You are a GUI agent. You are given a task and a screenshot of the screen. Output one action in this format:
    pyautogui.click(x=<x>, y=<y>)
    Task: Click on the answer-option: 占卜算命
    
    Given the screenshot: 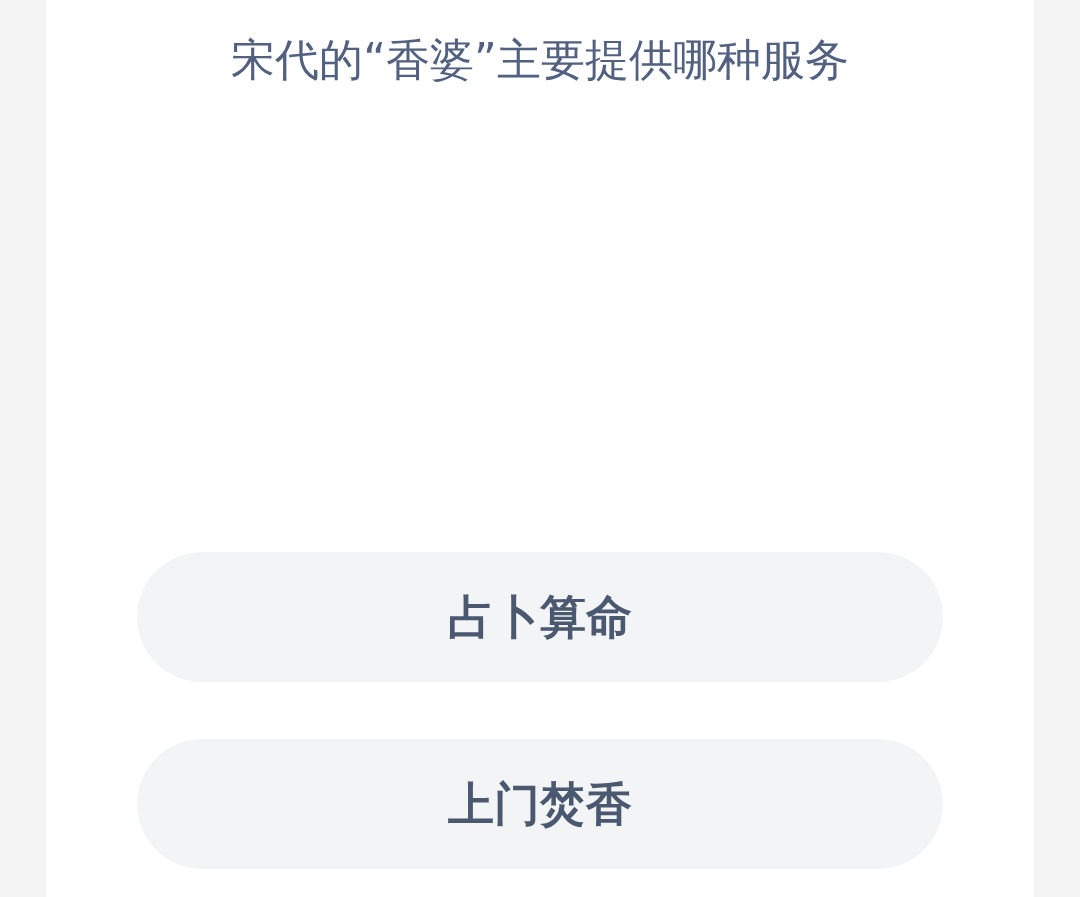 What is the action you would take?
    pyautogui.click(x=540, y=617)
    